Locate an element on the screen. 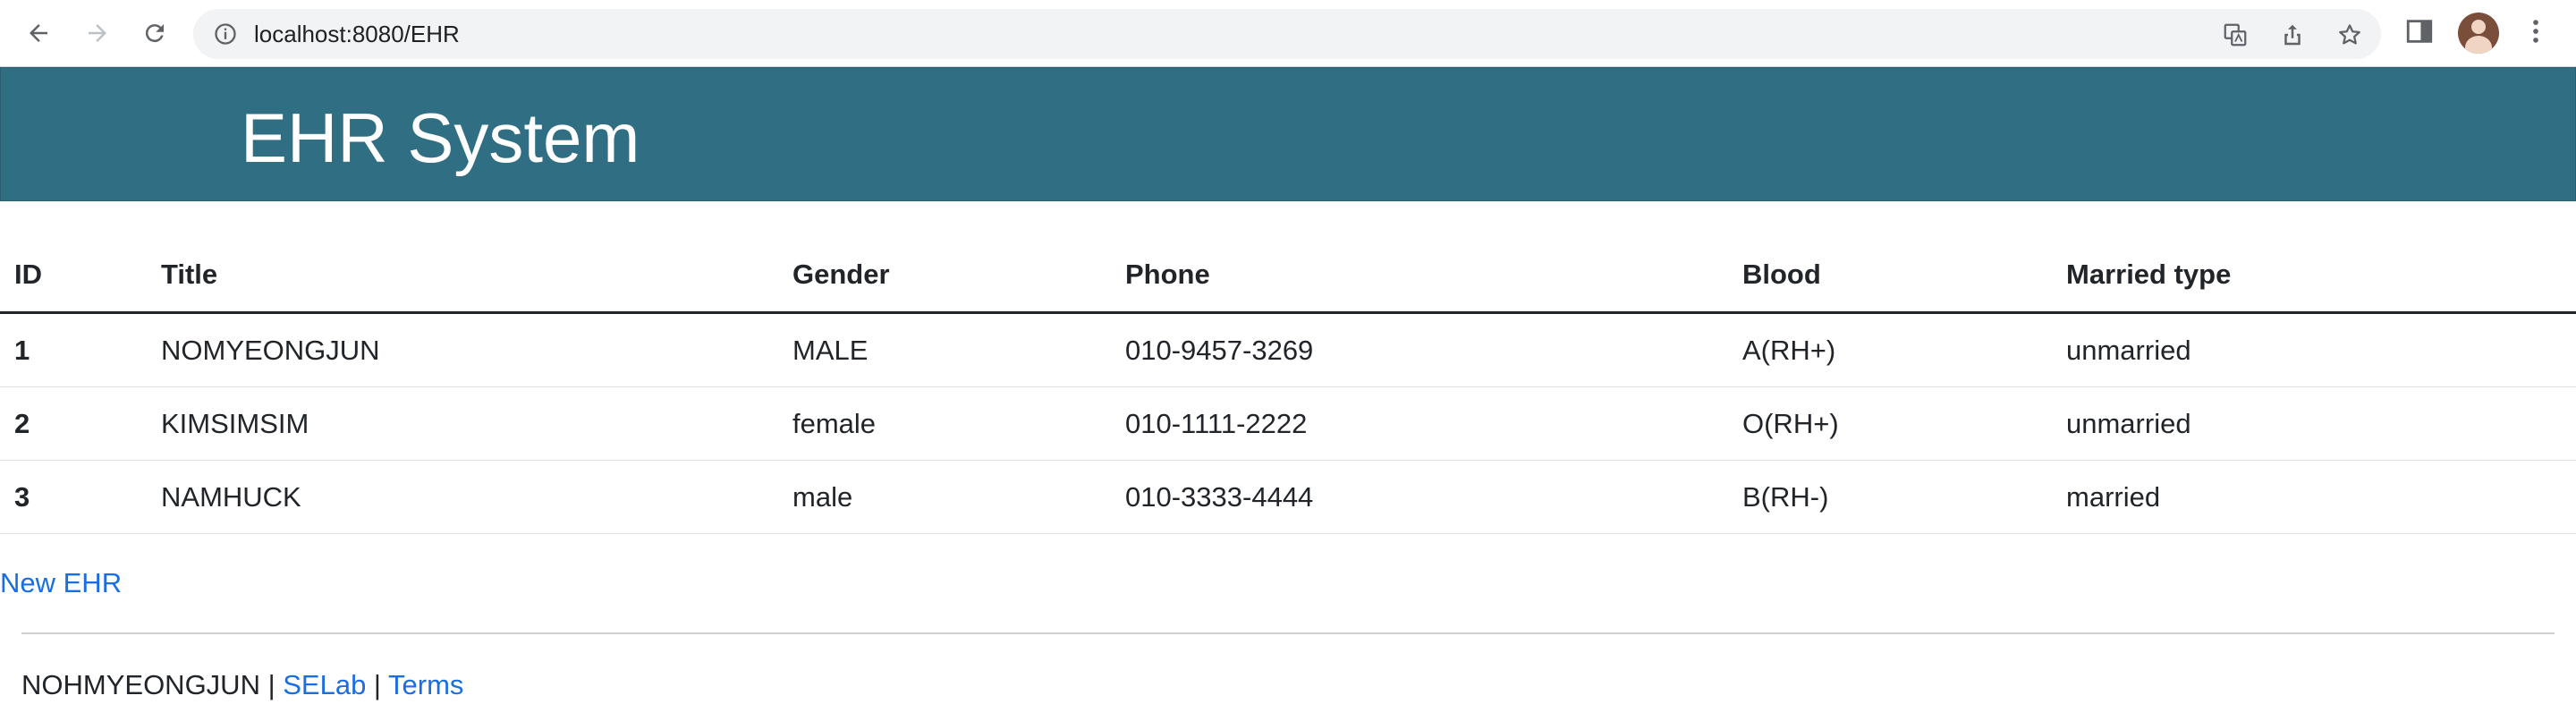  address-bar: localhost:8080/EHR is located at coordinates (1287, 34).